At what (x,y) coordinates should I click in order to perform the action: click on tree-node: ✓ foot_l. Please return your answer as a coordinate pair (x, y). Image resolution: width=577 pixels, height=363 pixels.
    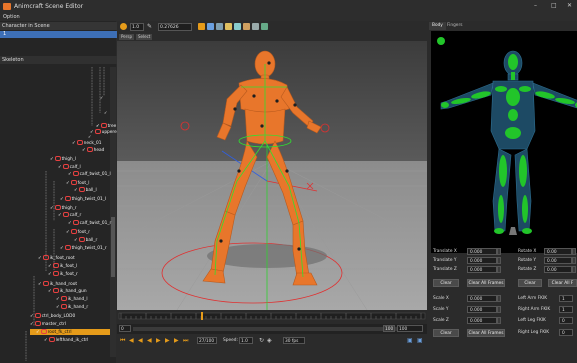
    Looking at the image, I should click on (77, 183).